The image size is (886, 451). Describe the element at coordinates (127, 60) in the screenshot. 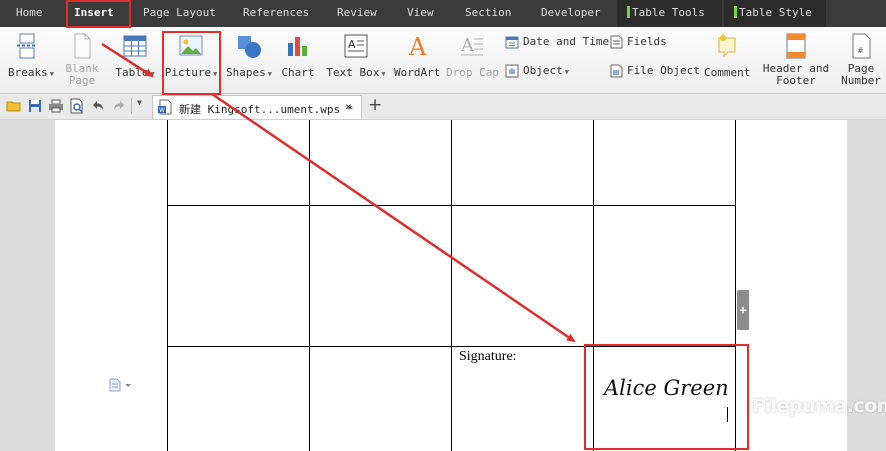

I see `arrow-to-picture` at that location.